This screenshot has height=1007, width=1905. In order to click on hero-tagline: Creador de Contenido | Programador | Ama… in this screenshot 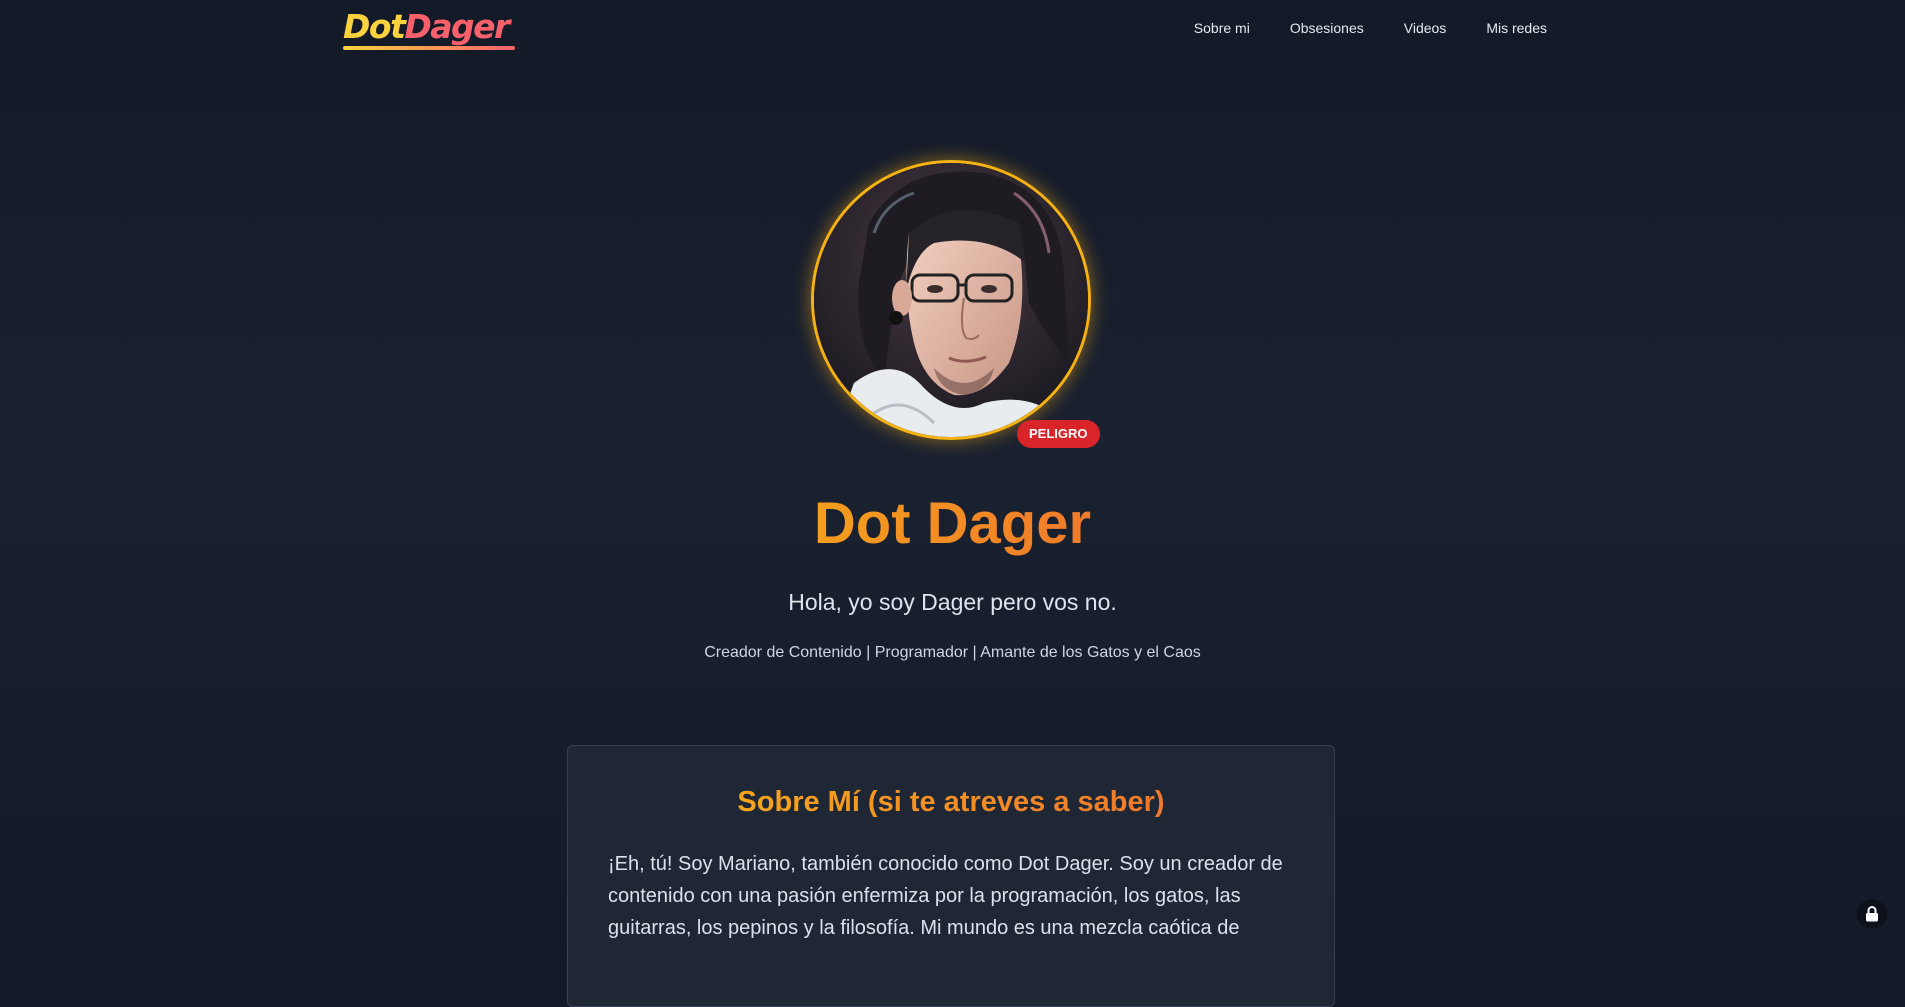, I will do `click(952, 652)`.